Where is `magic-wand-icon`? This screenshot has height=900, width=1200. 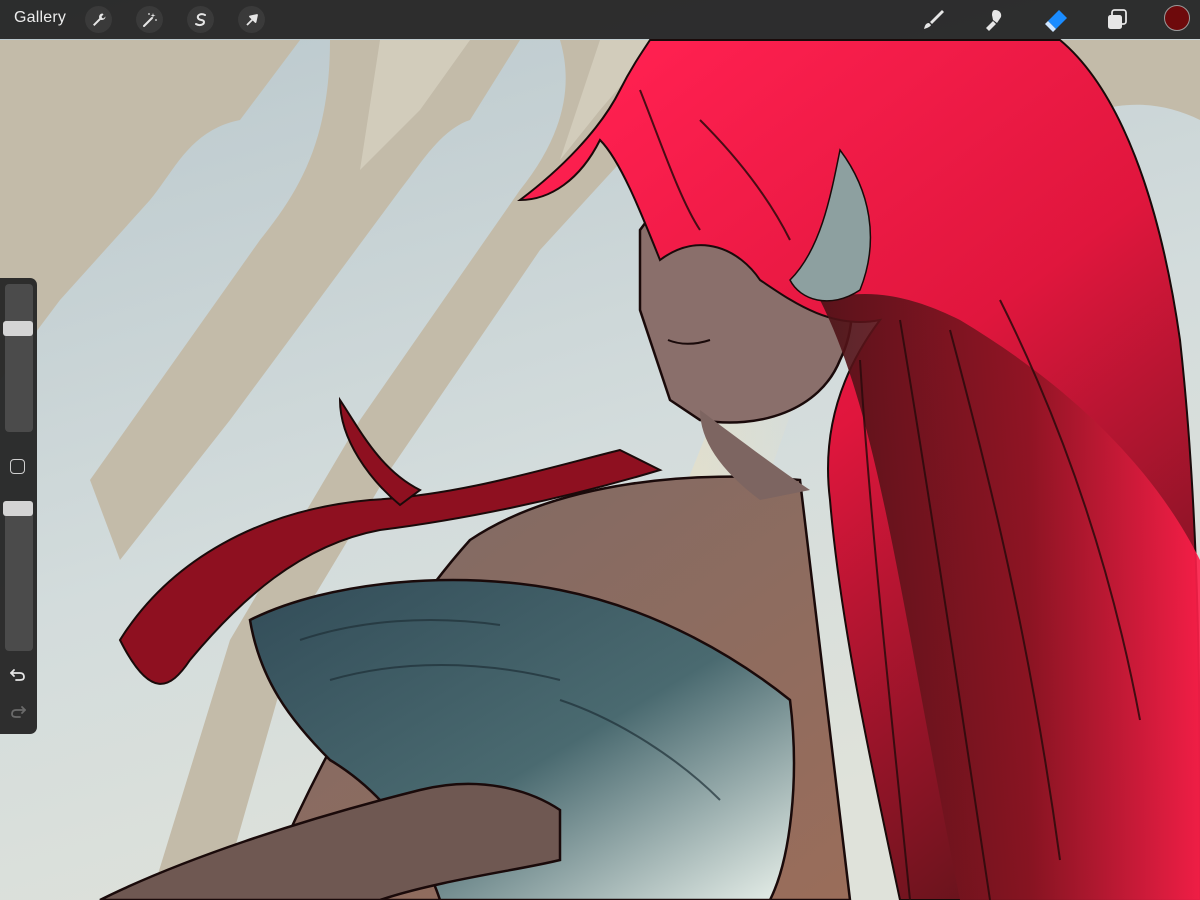 magic-wand-icon is located at coordinates (149, 19).